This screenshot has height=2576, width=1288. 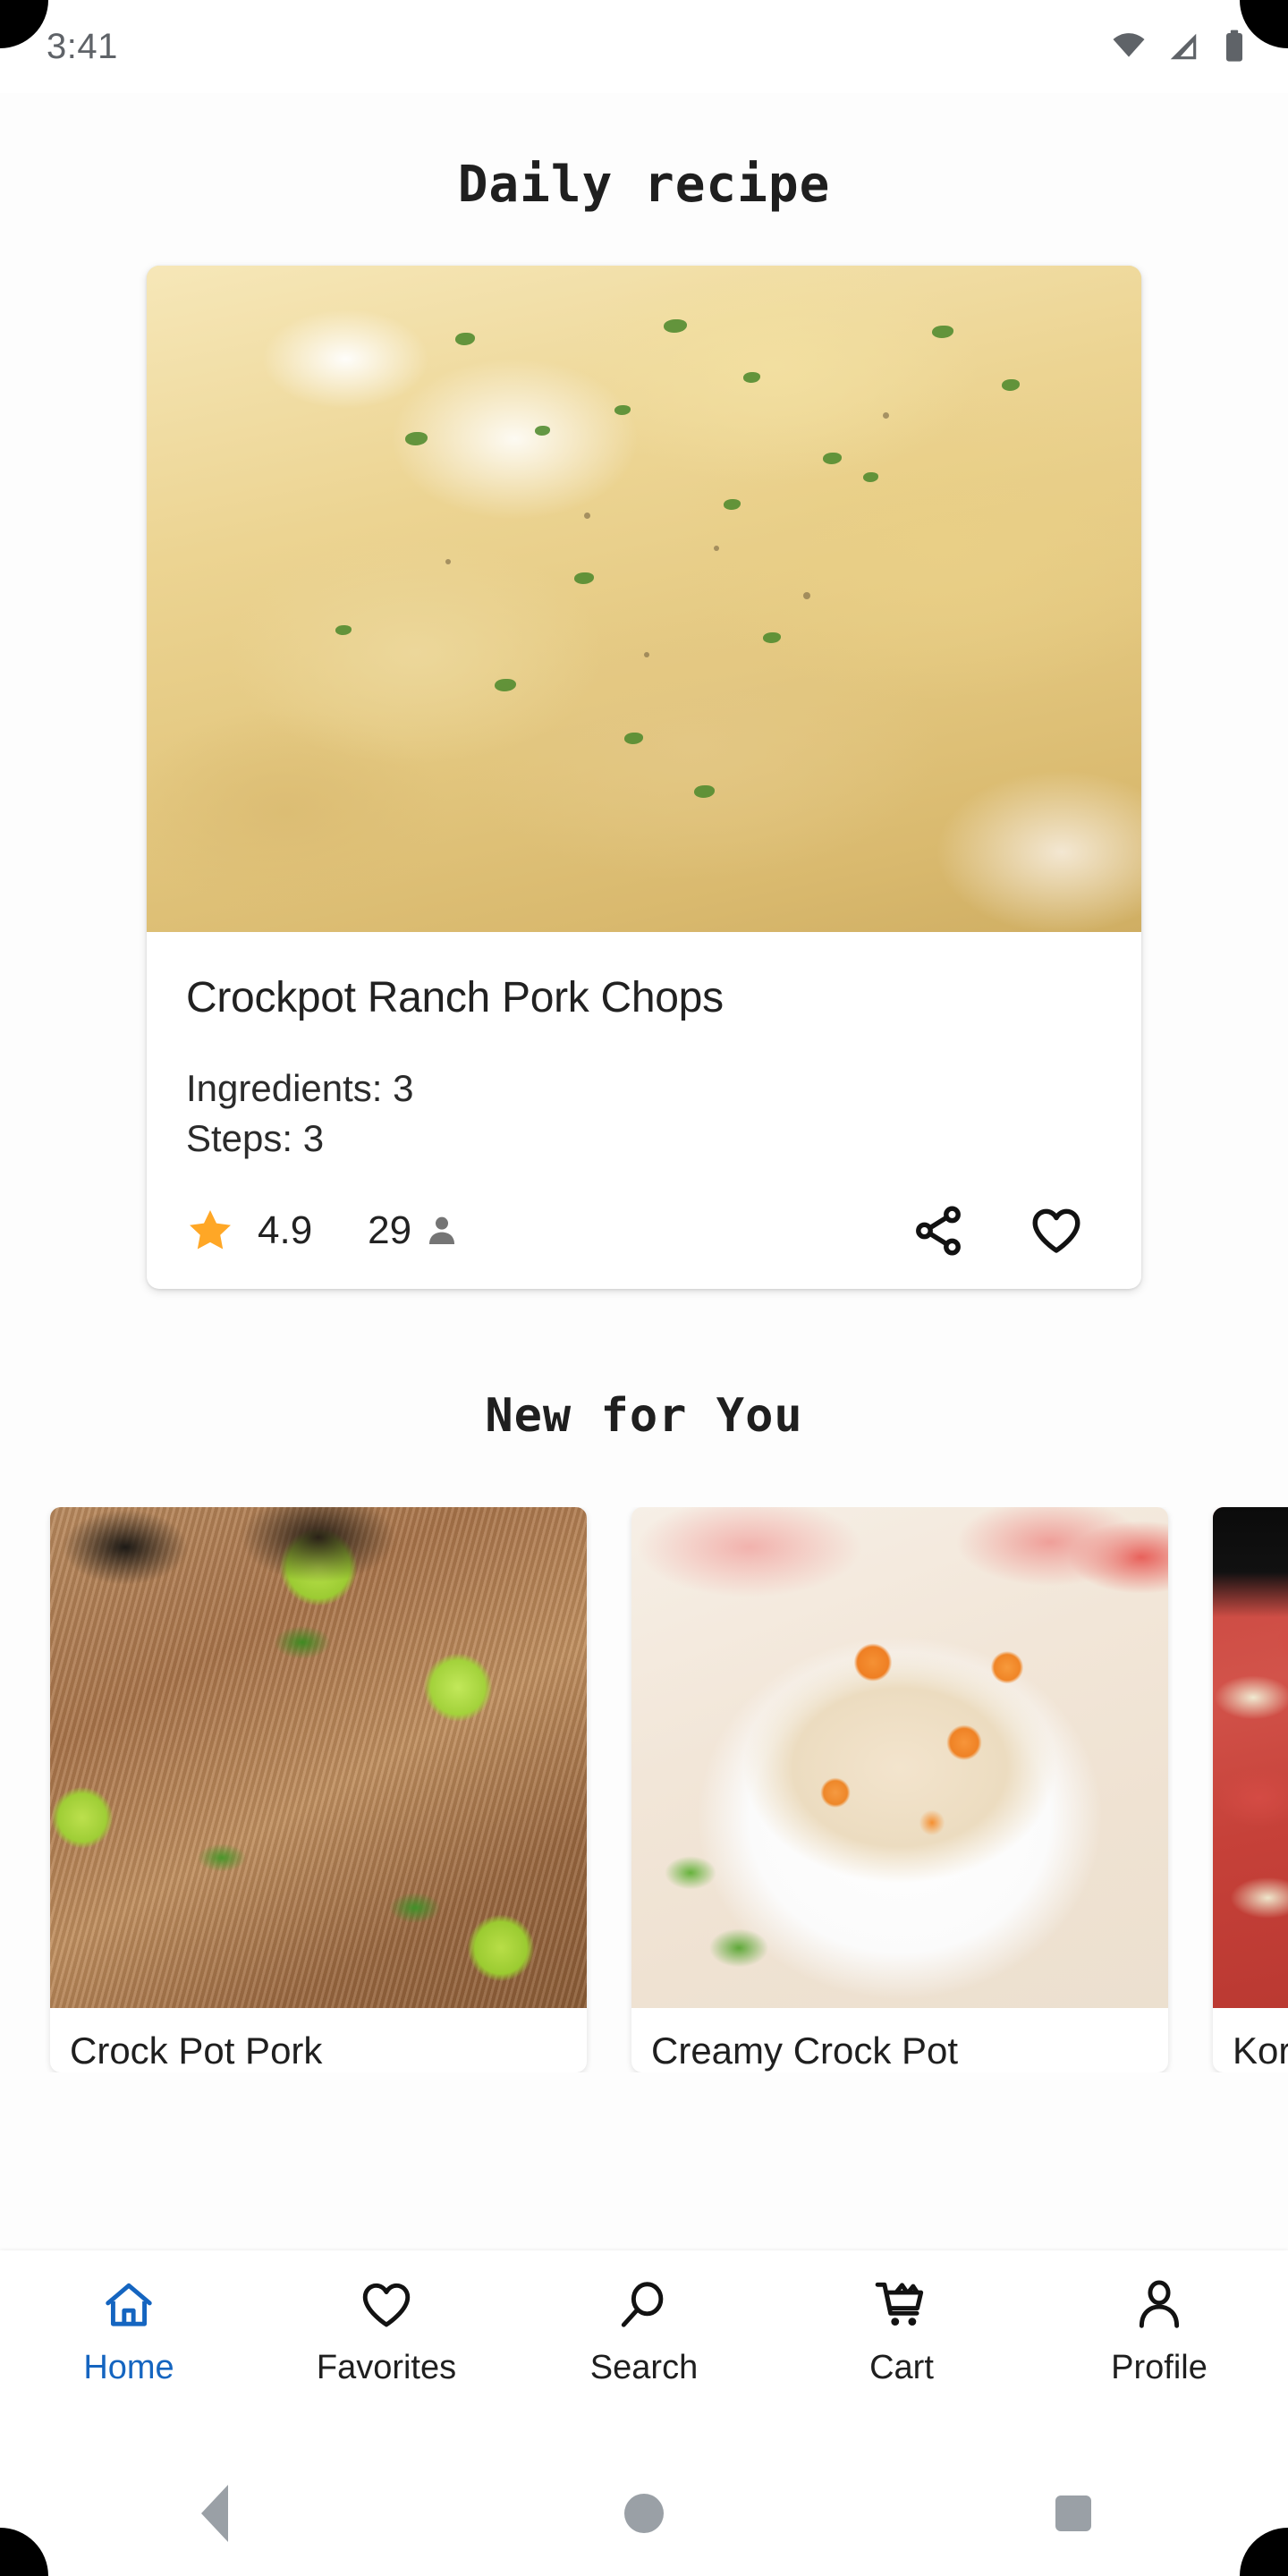 What do you see at coordinates (1159, 2332) in the screenshot?
I see `nav-item-profile: Profile` at bounding box center [1159, 2332].